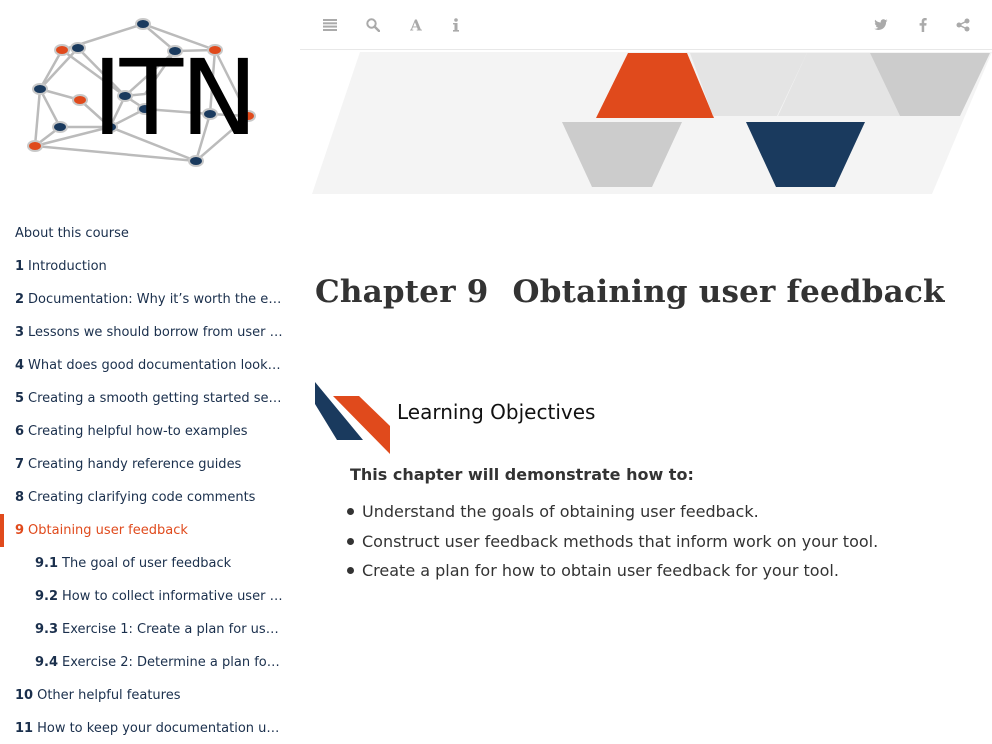 The width and height of the screenshot is (992, 744). Describe the element at coordinates (173, 98) in the screenshot. I see `logo-text: ITN` at that location.